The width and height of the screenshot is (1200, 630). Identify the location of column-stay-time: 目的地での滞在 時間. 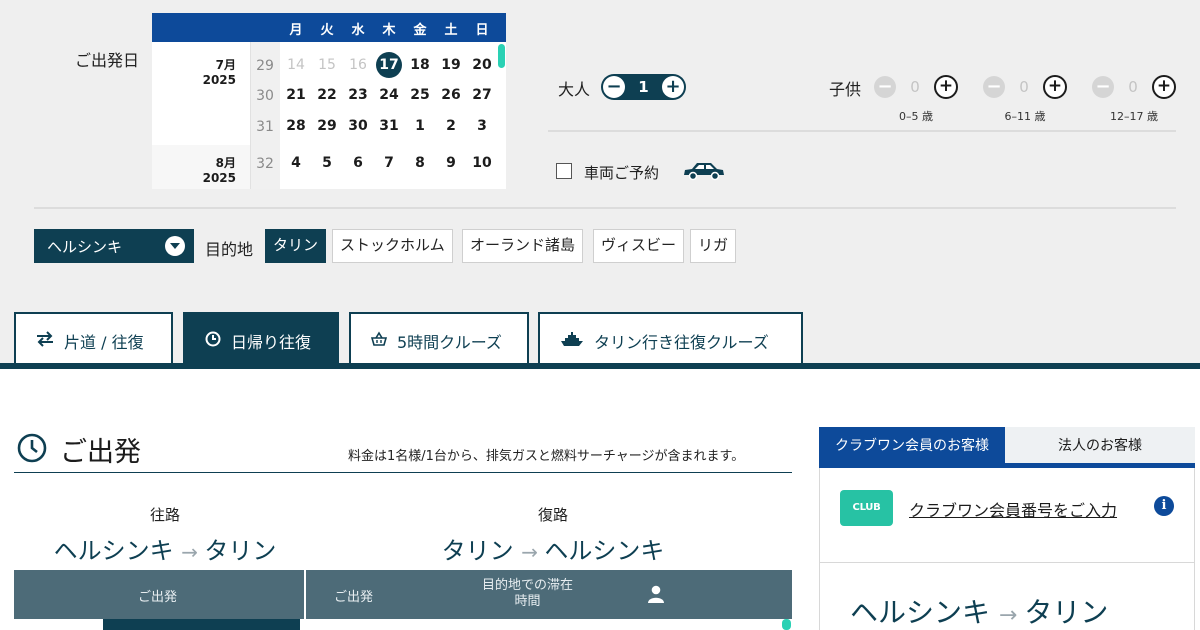
(527, 594).